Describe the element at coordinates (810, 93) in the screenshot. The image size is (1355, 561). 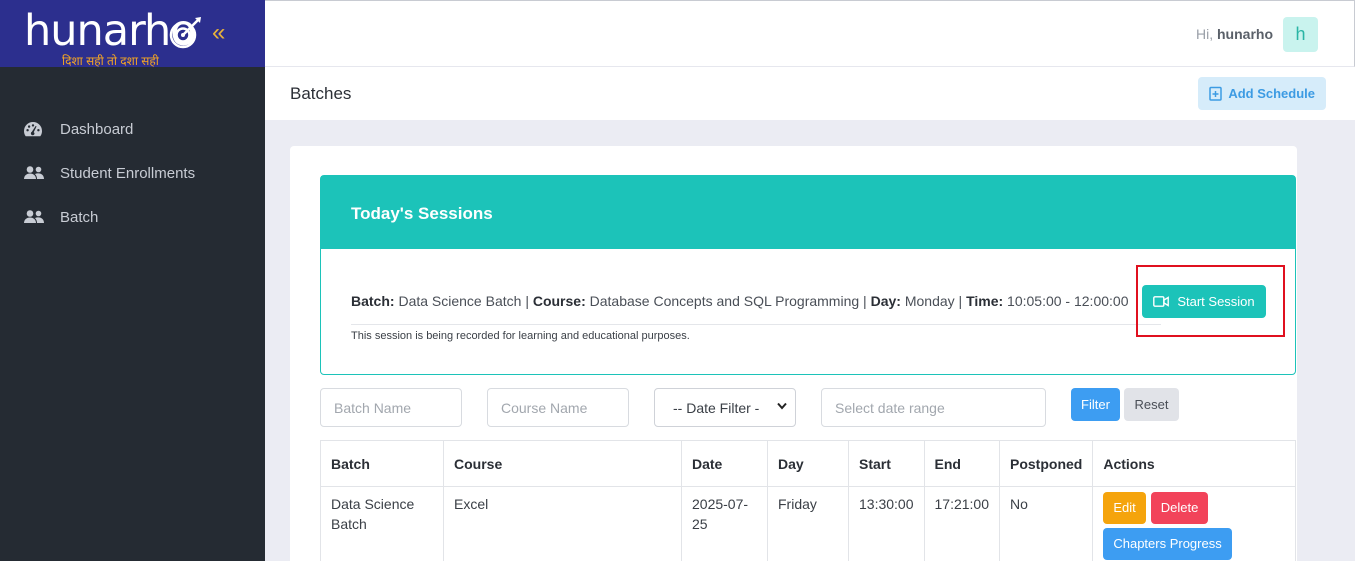
I see `page-header: Batches Add Schedule` at that location.